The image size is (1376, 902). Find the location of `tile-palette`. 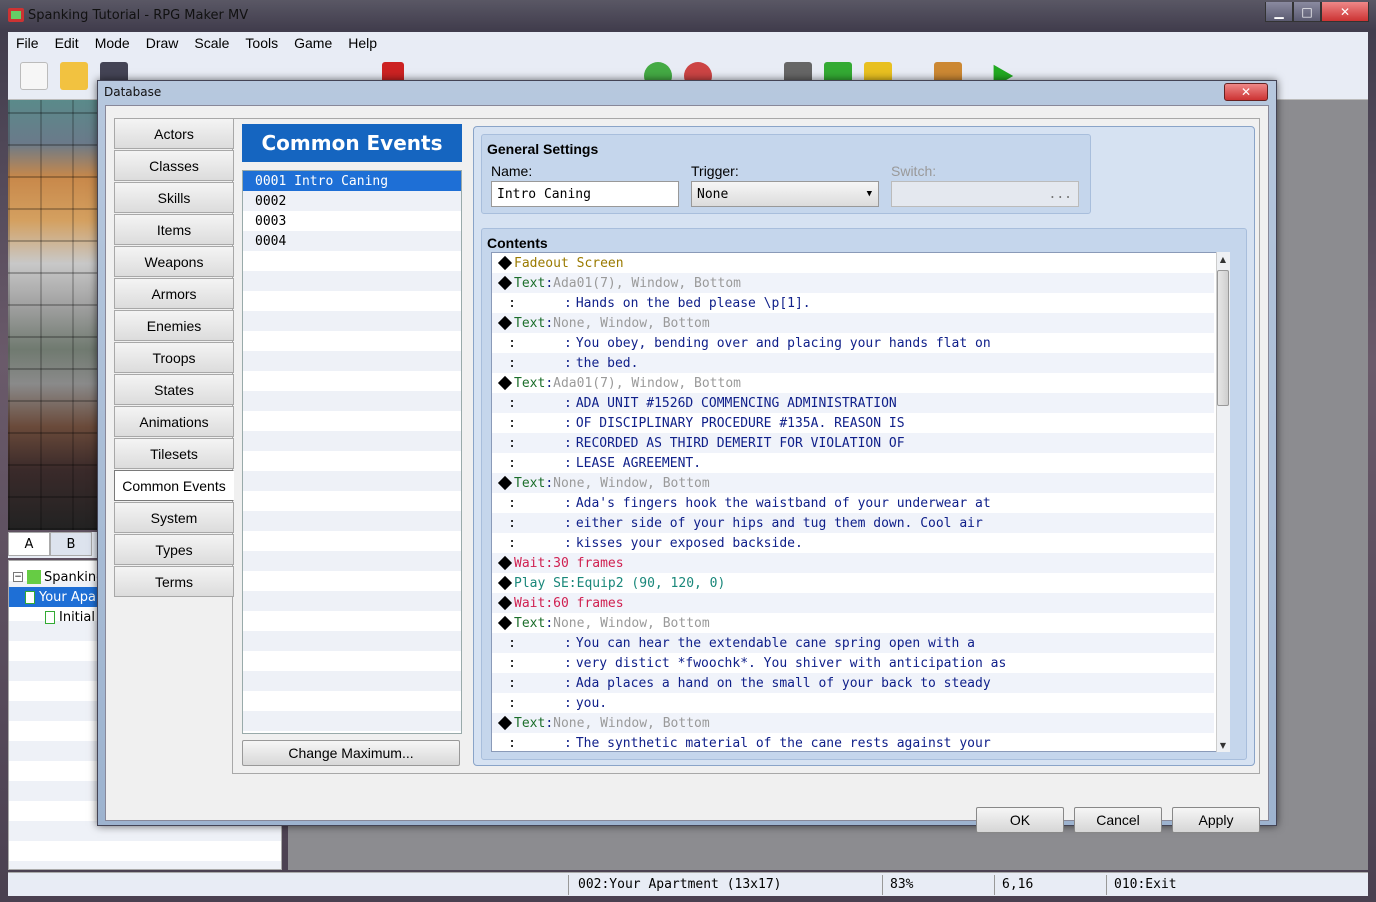

tile-palette is located at coordinates (54, 315).